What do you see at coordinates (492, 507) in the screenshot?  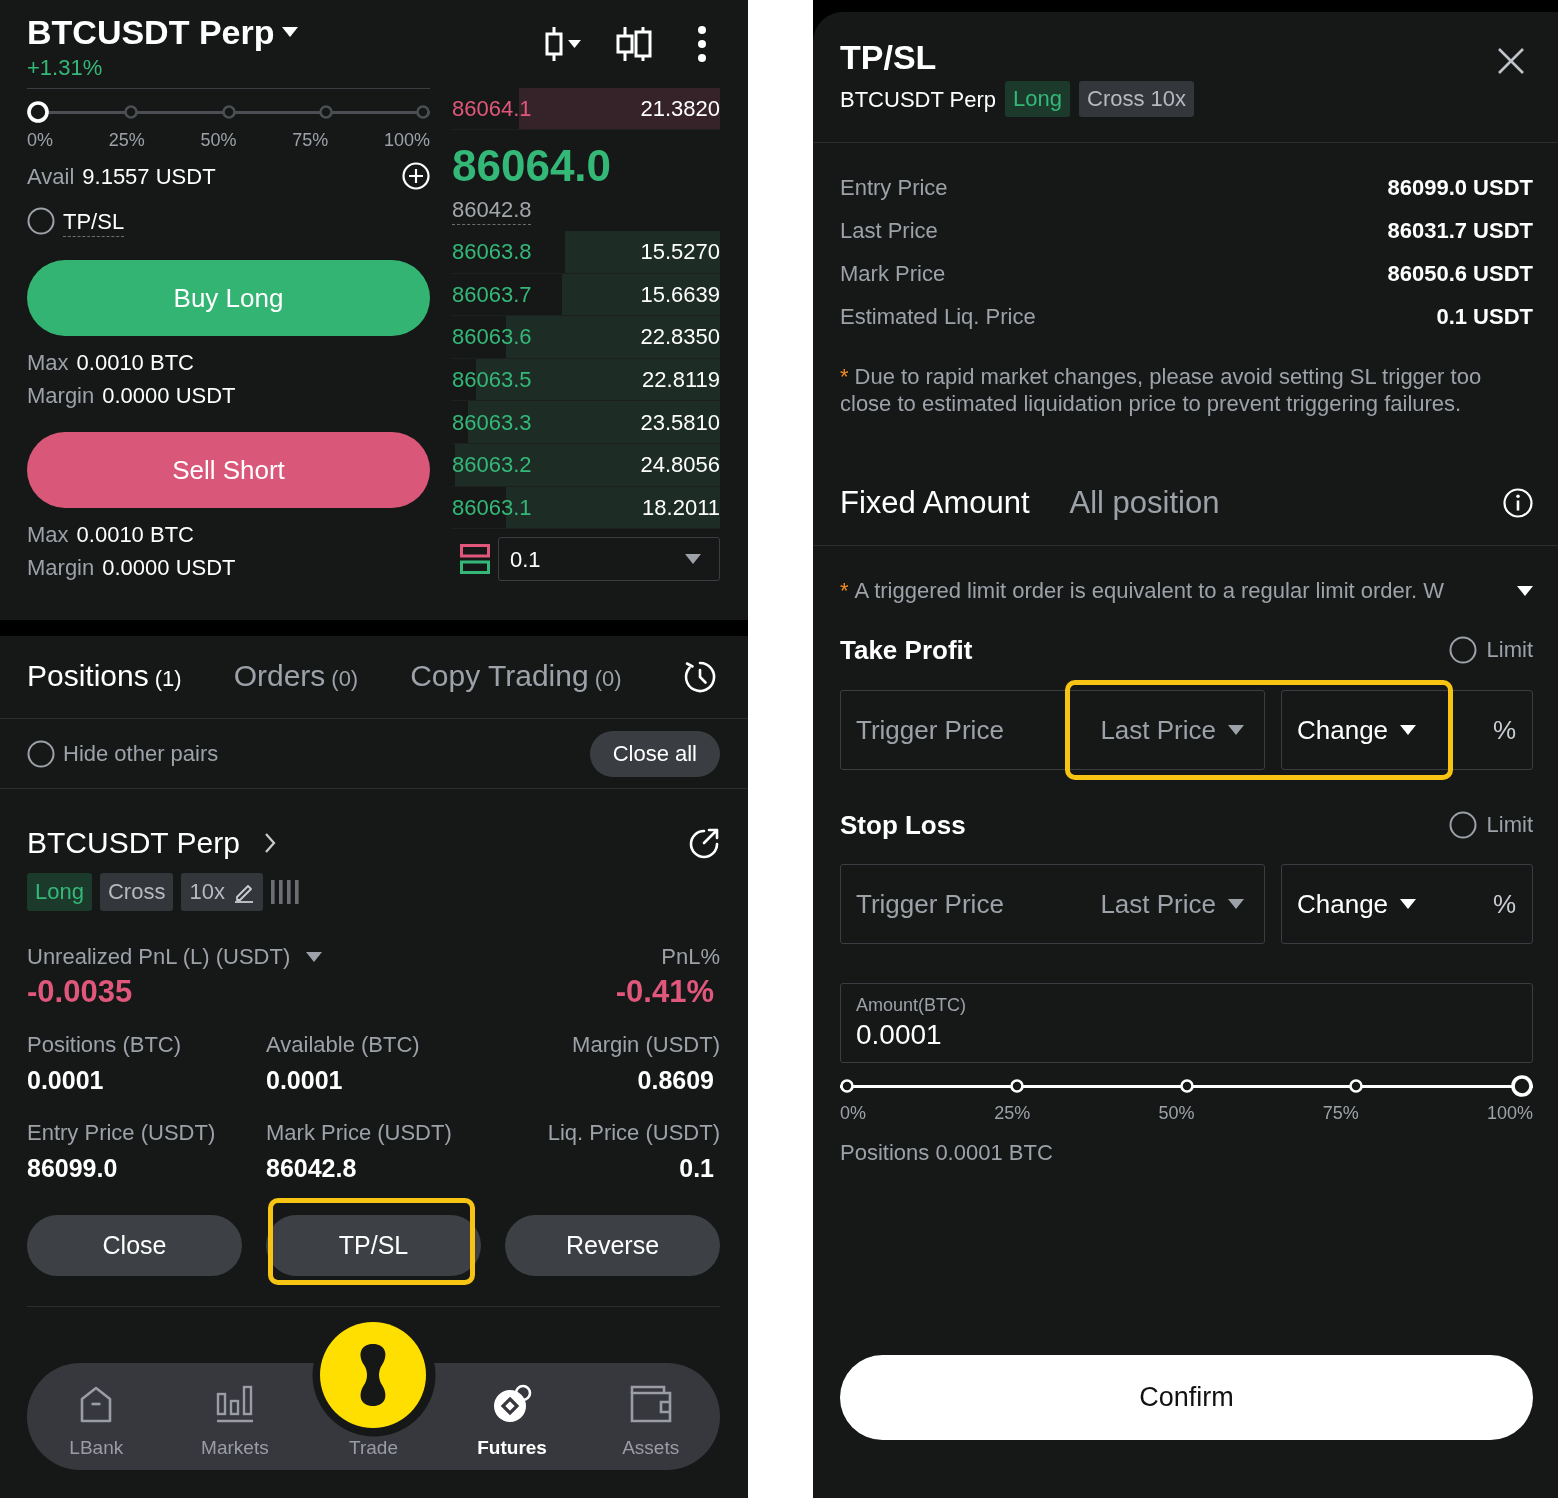 I see `bid-price: 86063.1` at bounding box center [492, 507].